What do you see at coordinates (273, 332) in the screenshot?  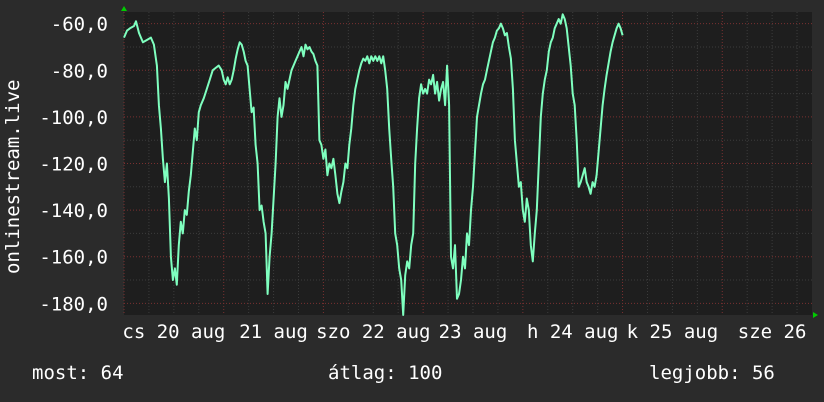 I see `x-tick-label: 21 aug` at bounding box center [273, 332].